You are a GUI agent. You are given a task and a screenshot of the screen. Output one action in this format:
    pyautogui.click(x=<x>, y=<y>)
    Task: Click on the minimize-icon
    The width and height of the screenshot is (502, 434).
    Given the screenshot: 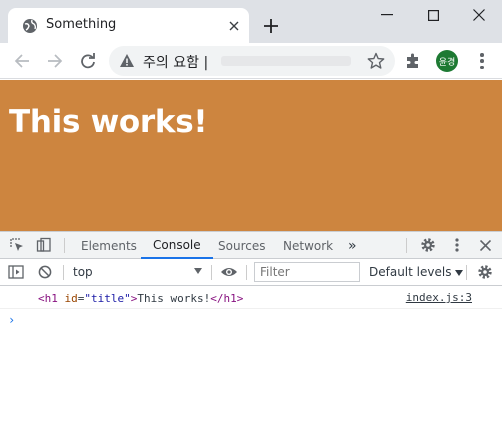 What is the action you would take?
    pyautogui.click(x=387, y=15)
    